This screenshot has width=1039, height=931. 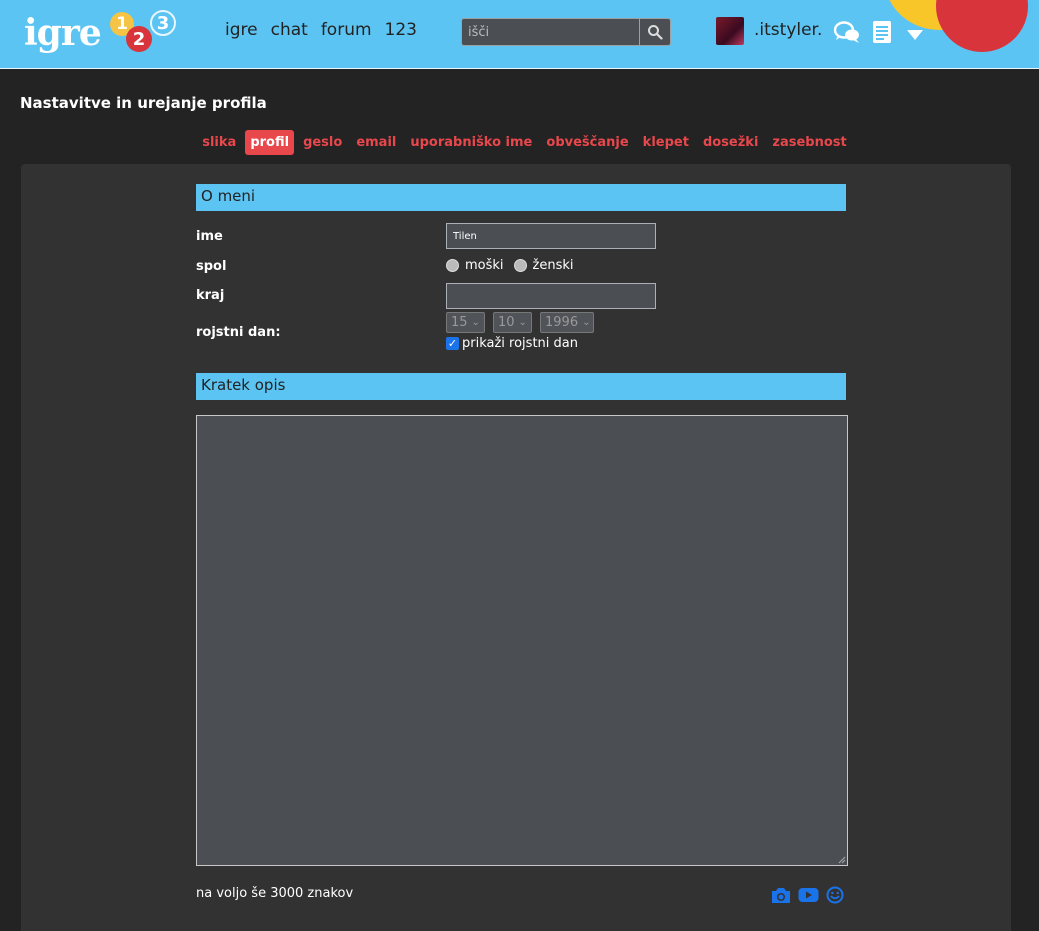 What do you see at coordinates (550, 32) in the screenshot?
I see `search-input` at bounding box center [550, 32].